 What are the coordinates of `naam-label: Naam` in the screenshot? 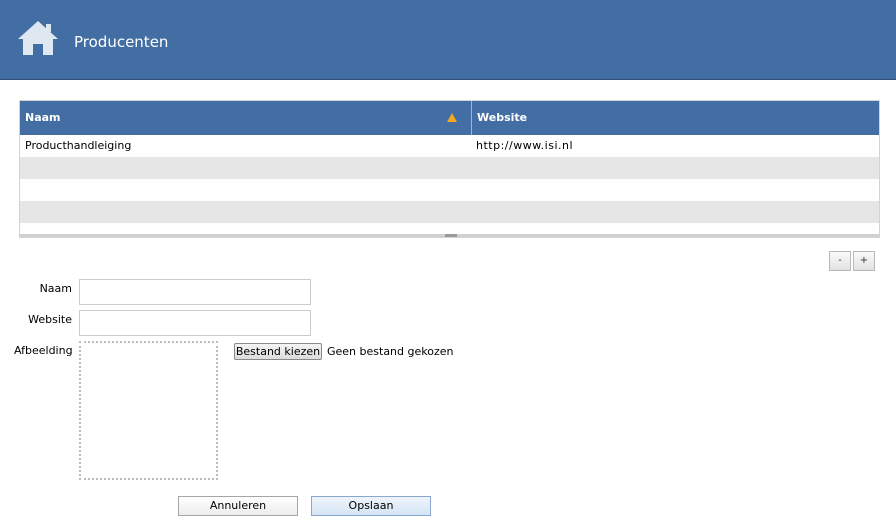 It's located at (55, 288).